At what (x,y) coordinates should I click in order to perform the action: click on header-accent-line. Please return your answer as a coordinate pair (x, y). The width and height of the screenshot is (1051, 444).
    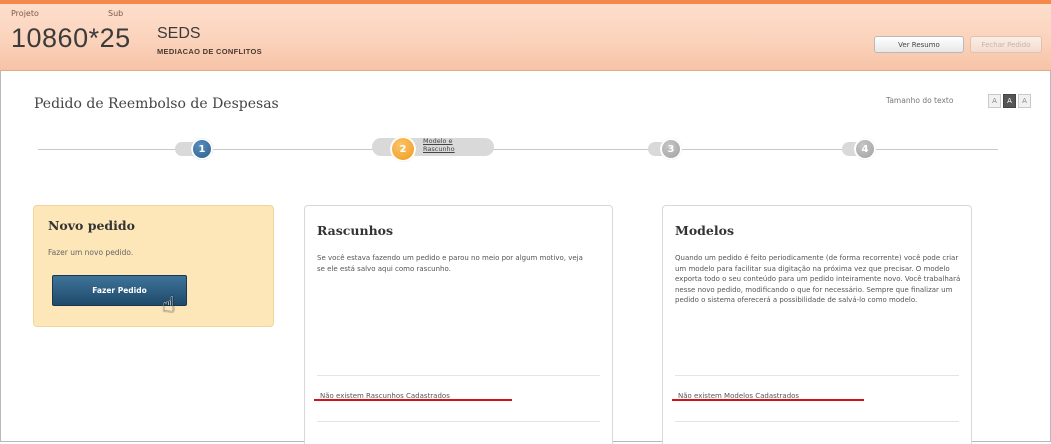
    Looking at the image, I should click on (525, 2).